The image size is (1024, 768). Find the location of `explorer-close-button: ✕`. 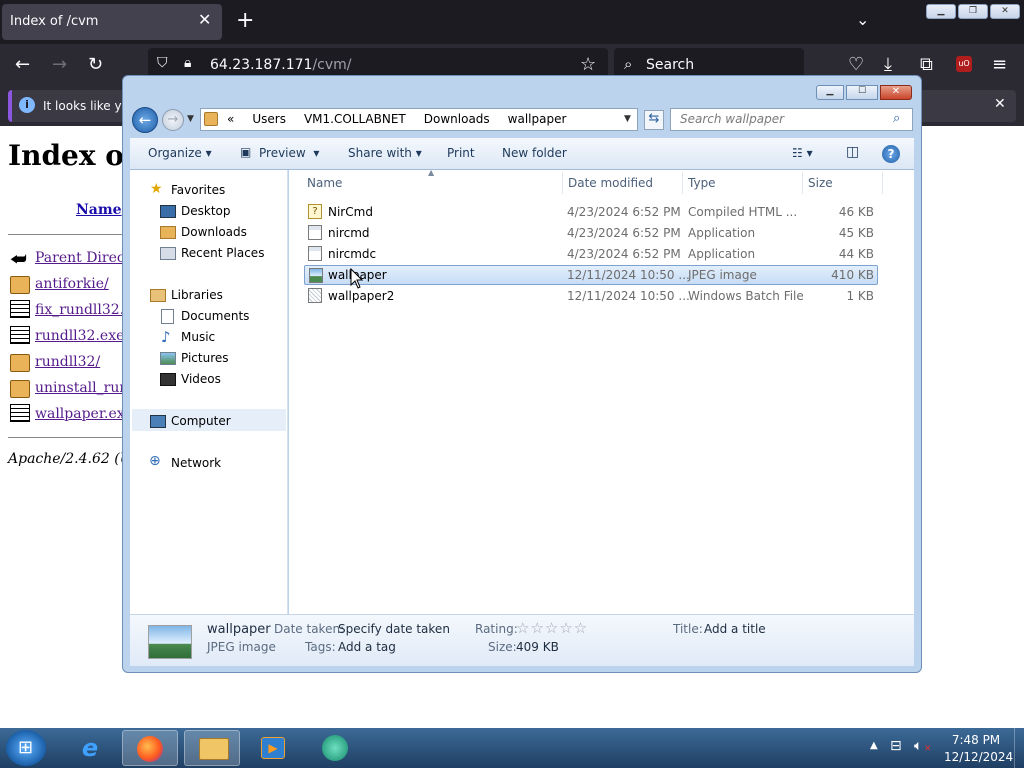

explorer-close-button: ✕ is located at coordinates (896, 92).